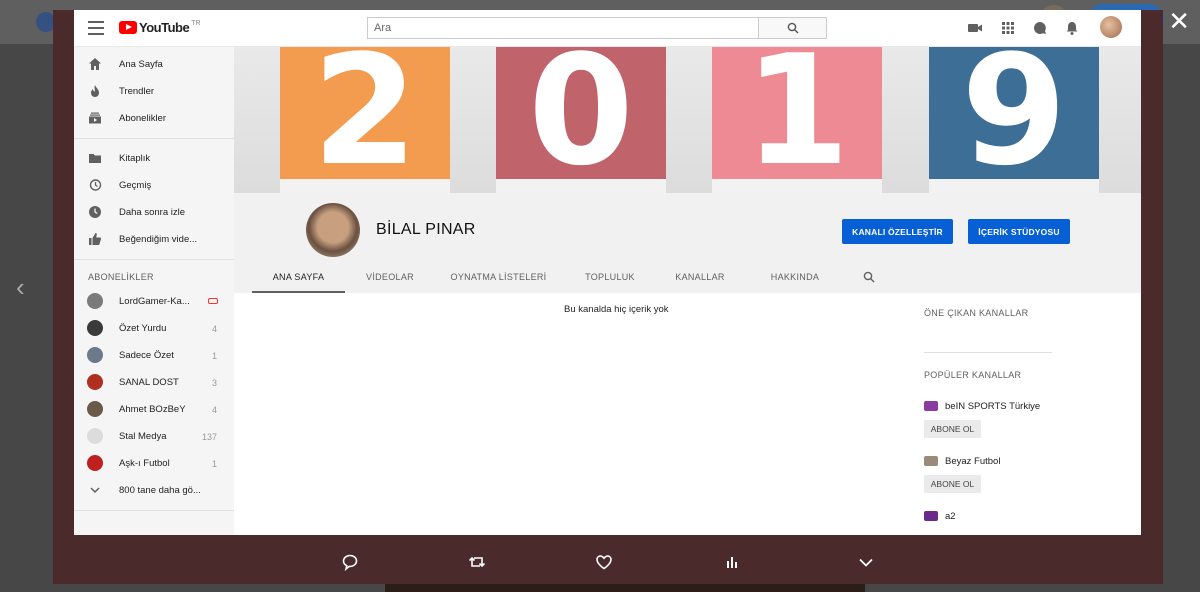 The width and height of the screenshot is (1200, 592). Describe the element at coordinates (940, 516) in the screenshot. I see `popular-channel-item: a2` at that location.